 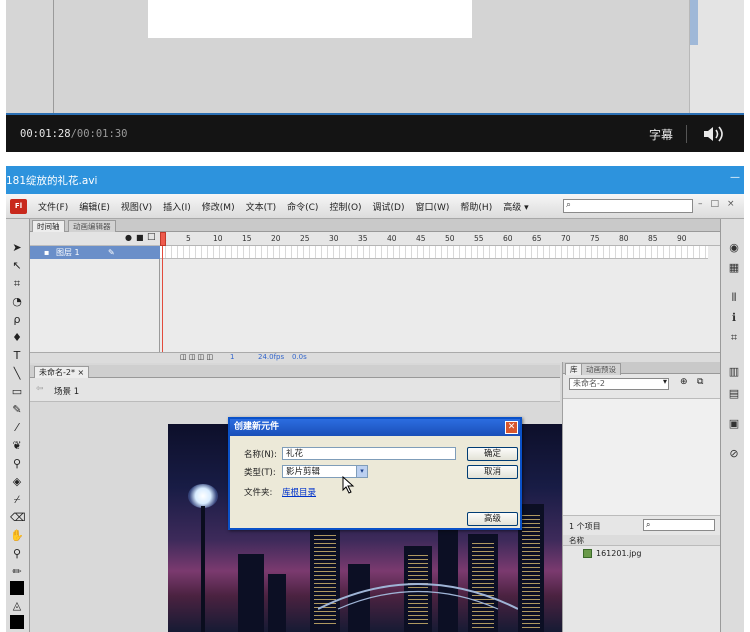 What do you see at coordinates (271, 357) in the screenshot?
I see `frame-rate: 24.0fps` at bounding box center [271, 357].